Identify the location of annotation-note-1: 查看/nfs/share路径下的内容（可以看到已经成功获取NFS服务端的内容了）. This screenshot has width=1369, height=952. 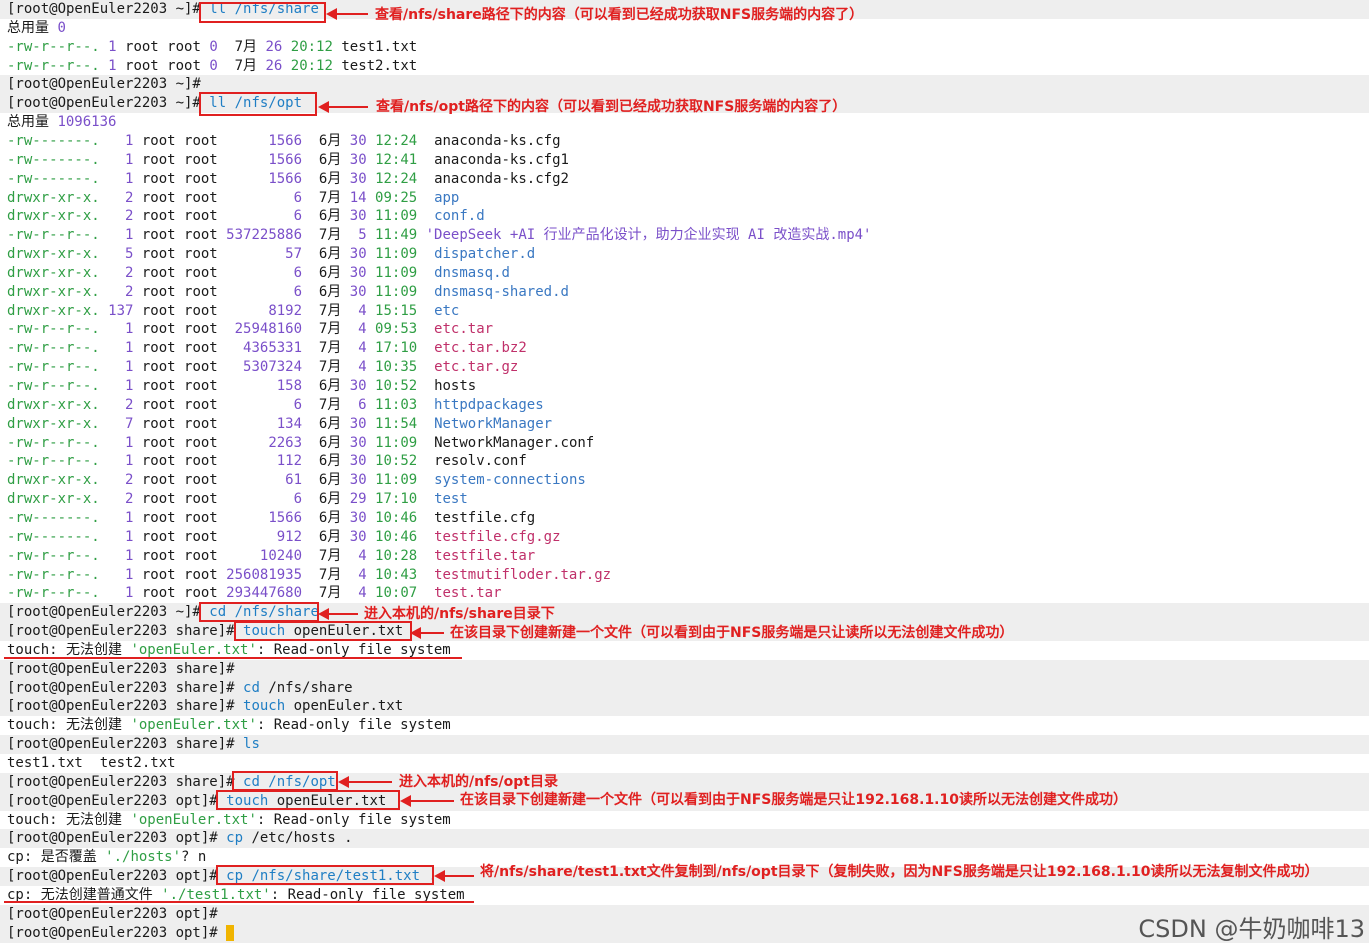
(619, 15).